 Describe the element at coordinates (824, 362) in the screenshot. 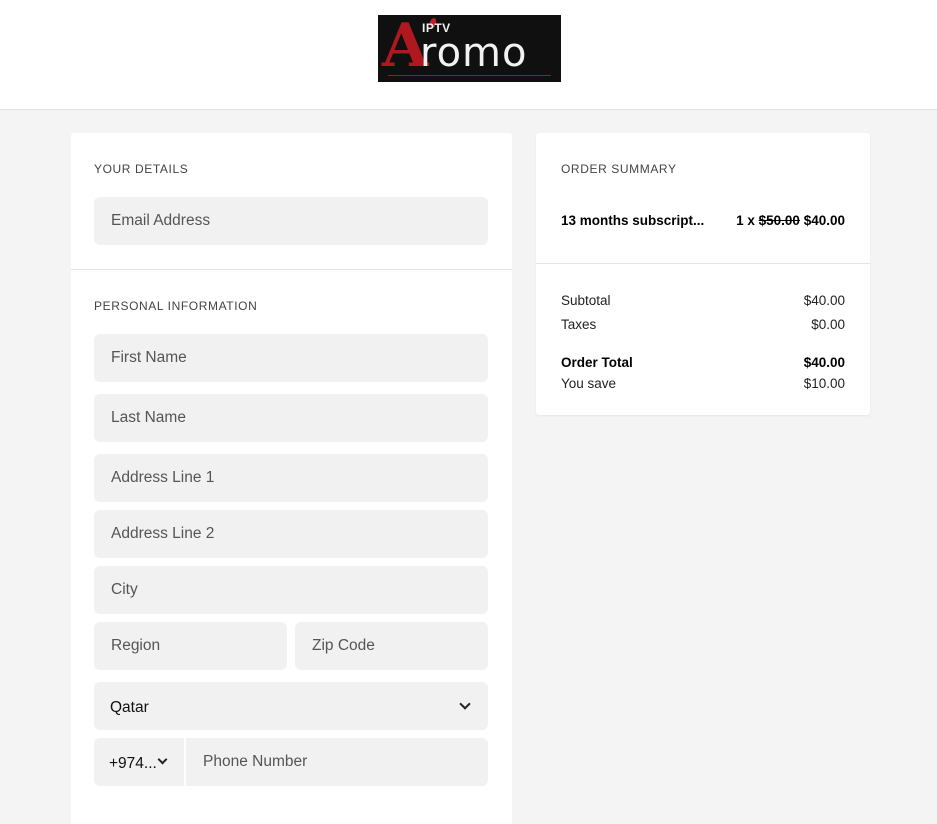

I see `order-total-value: $40.00` at that location.